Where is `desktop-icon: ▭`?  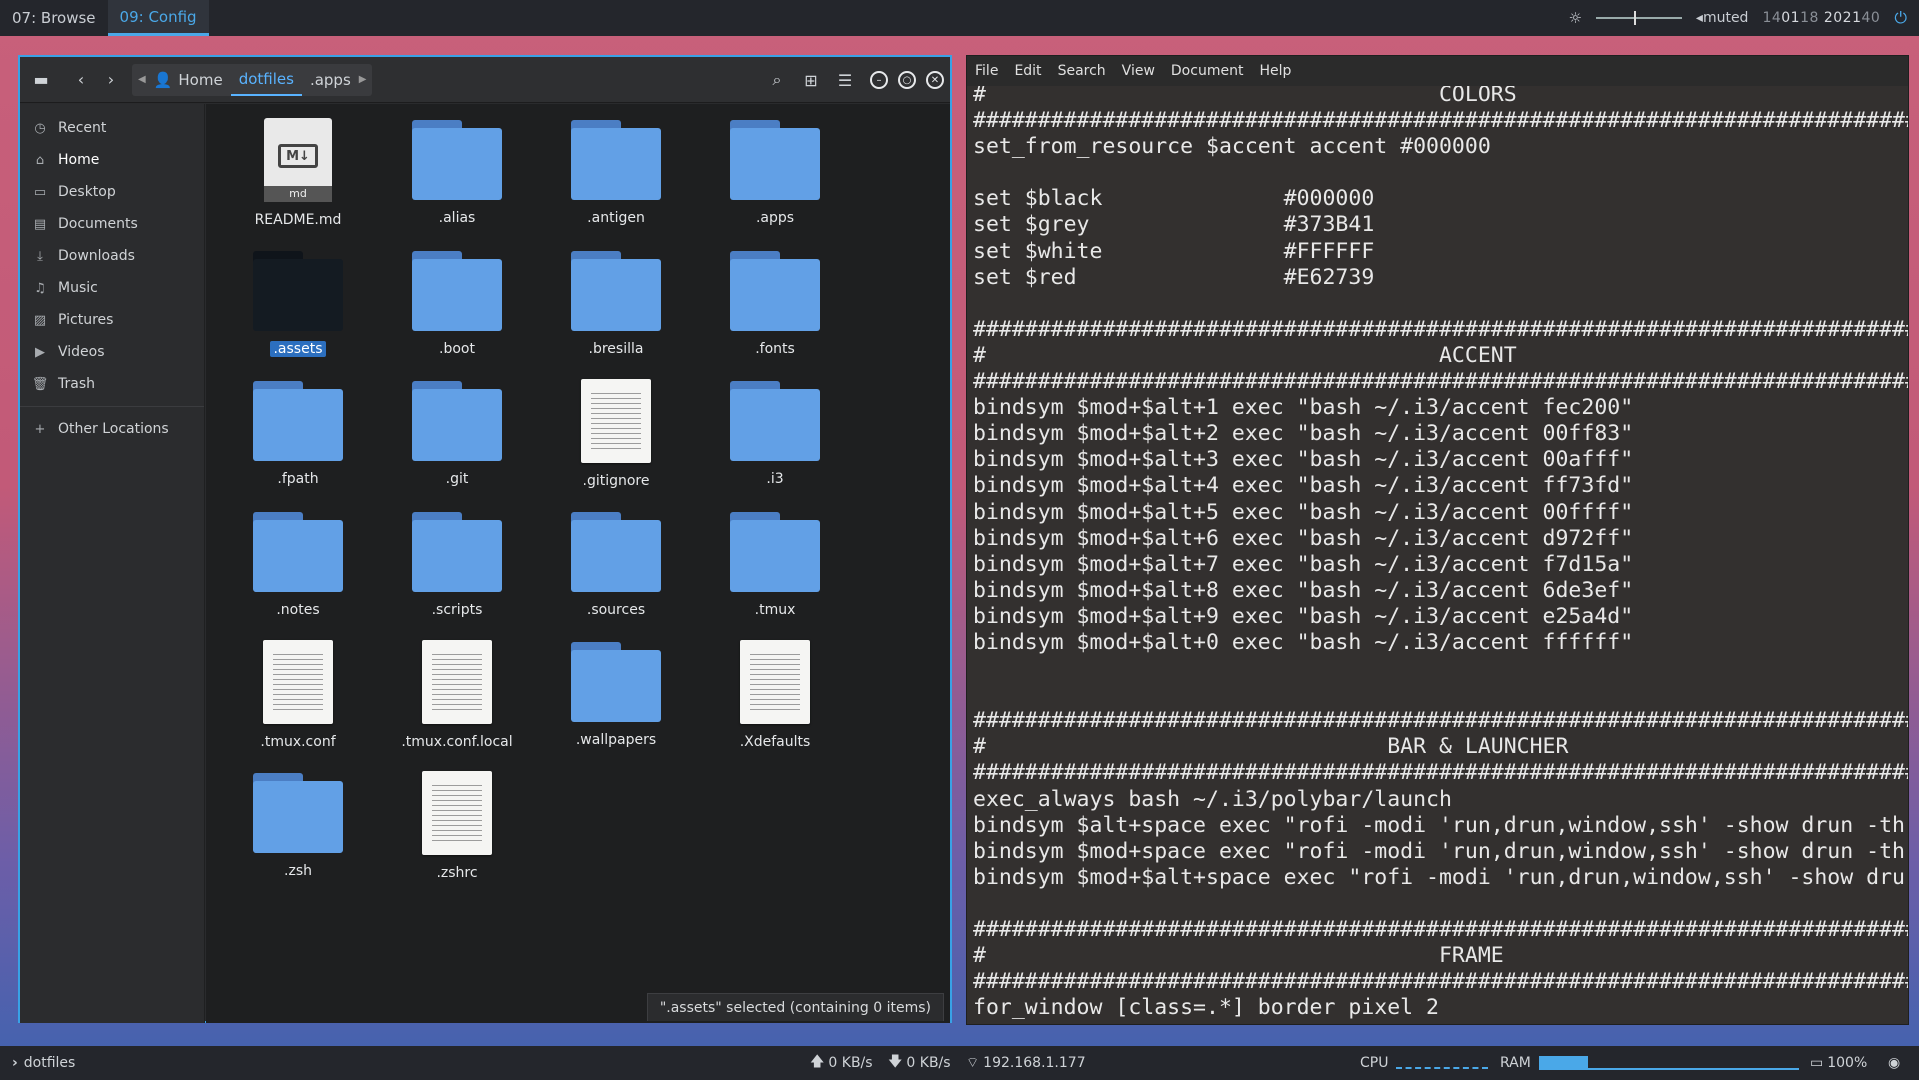
desktop-icon: ▭ is located at coordinates (40, 192).